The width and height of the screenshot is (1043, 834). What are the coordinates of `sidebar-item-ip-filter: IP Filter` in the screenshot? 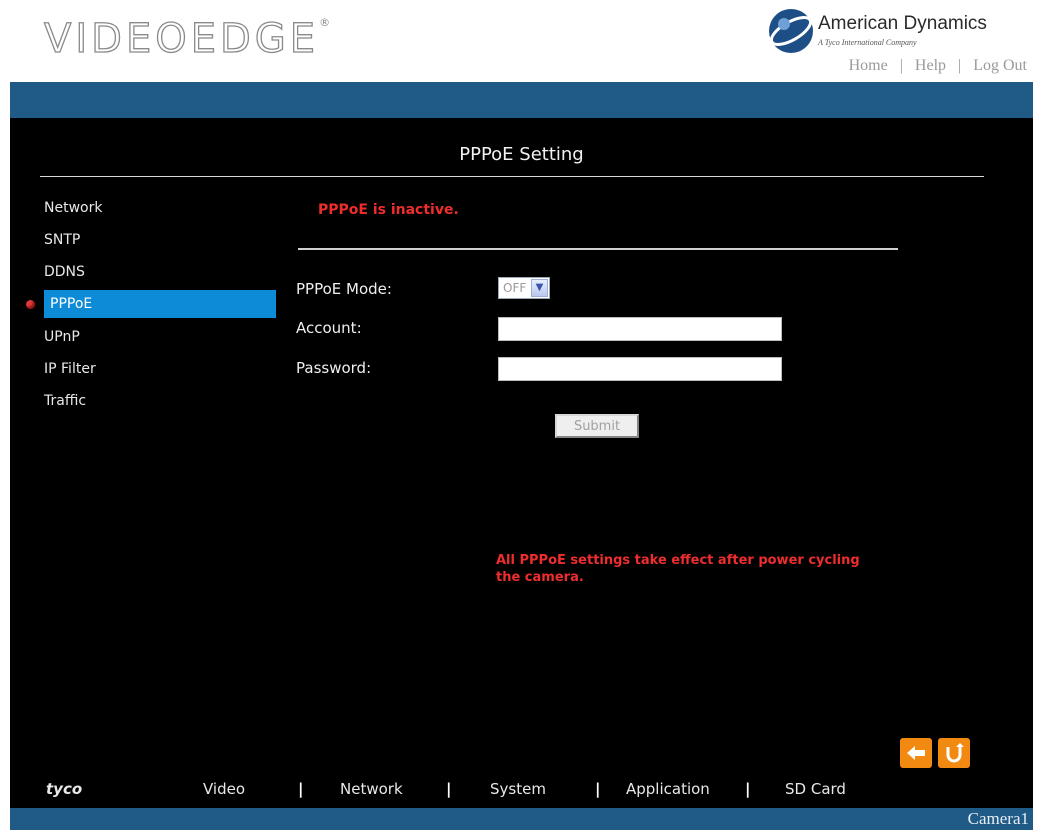 It's located at (160, 369).